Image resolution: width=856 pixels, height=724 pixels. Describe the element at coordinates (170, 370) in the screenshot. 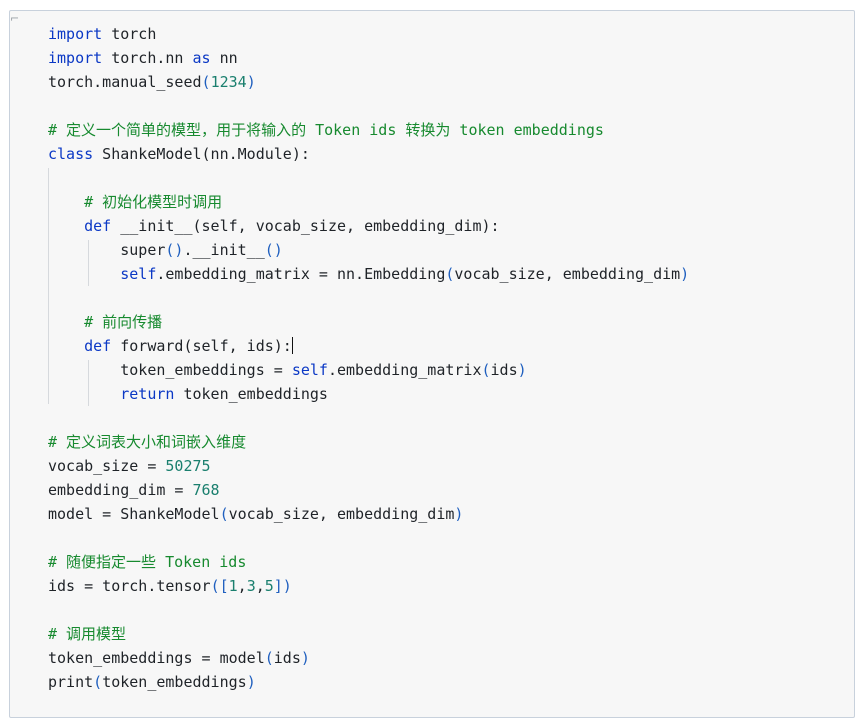

I see `code-token: token_embeddings =` at that location.